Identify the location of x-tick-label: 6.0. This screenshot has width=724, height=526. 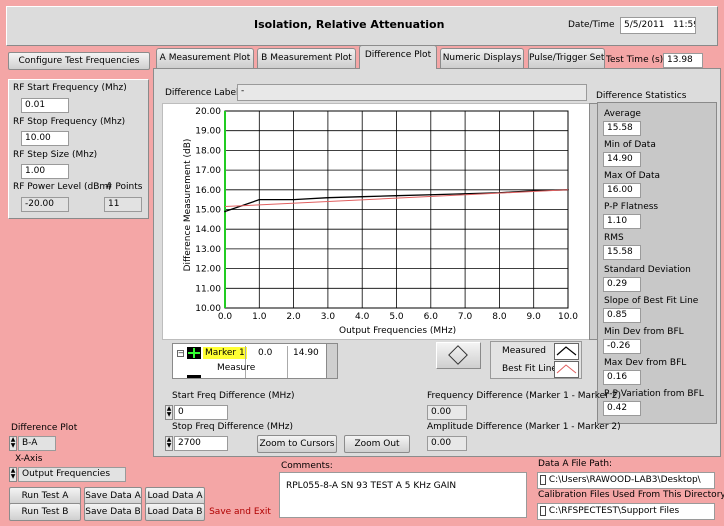
(431, 317).